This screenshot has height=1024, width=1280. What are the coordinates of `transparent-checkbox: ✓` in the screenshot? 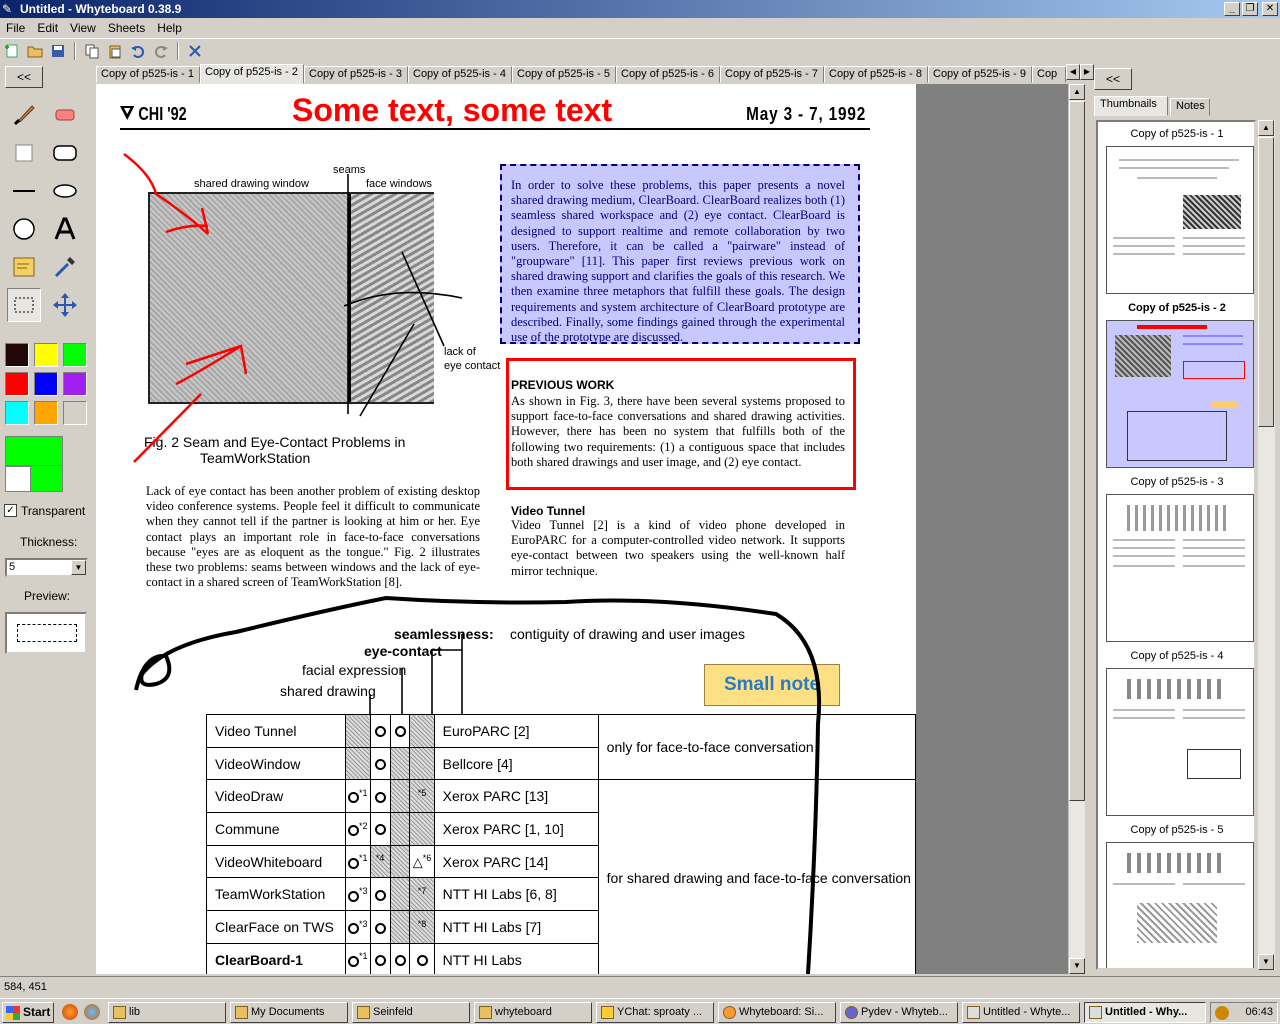 It's located at (10, 510).